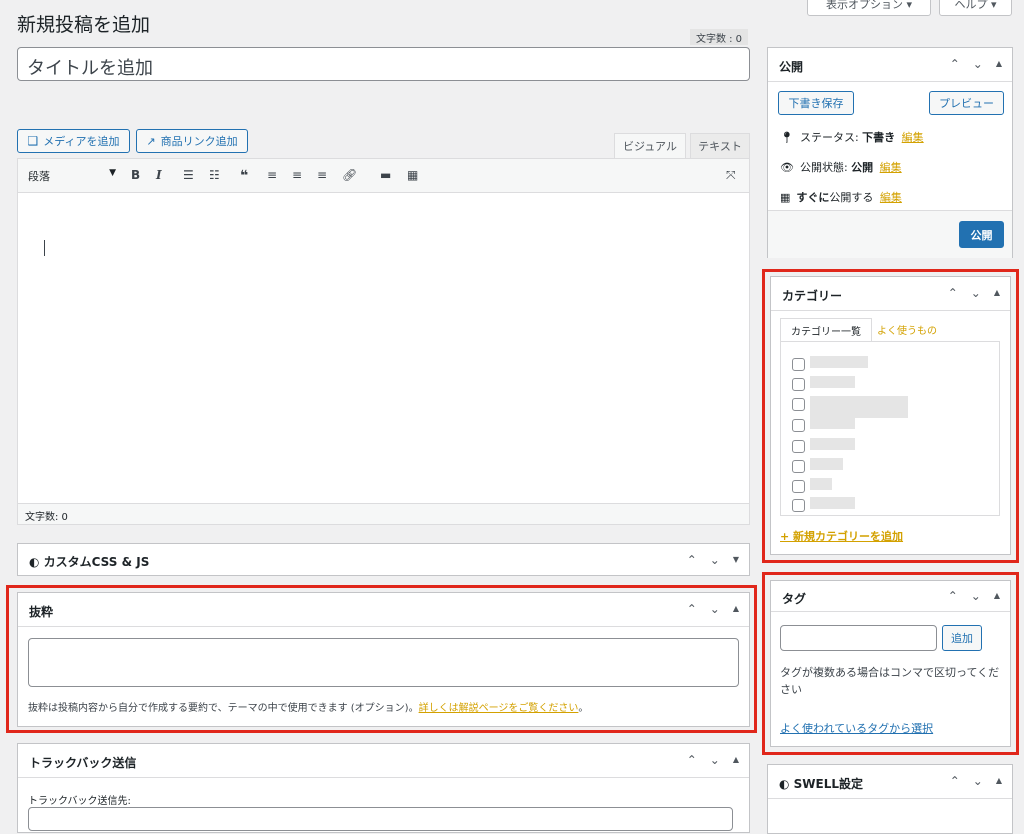  I want to click on help-button: ヘルプ ▾, so click(975, 8).